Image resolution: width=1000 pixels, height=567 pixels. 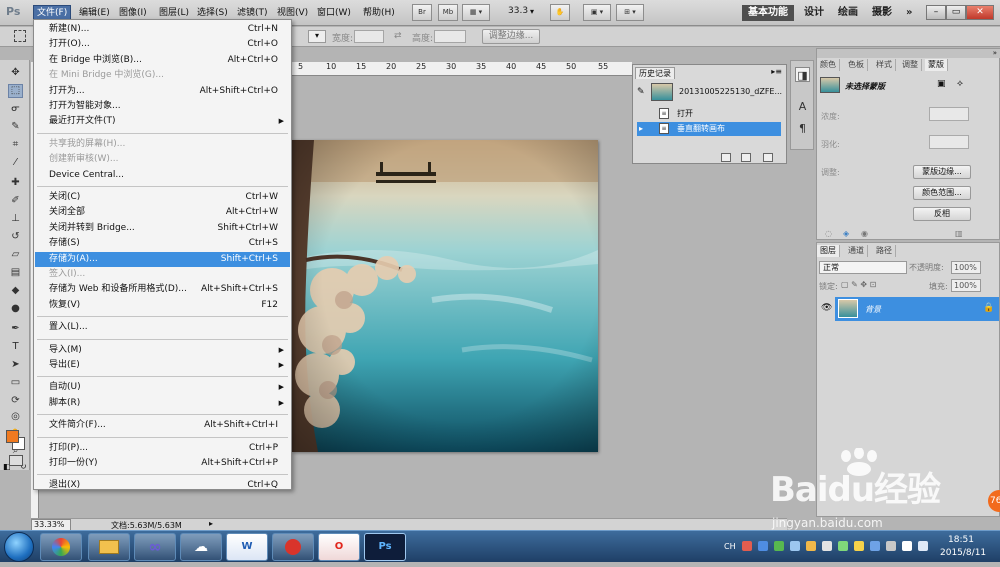 I want to click on tab-channels: 通道, so click(x=856, y=251).